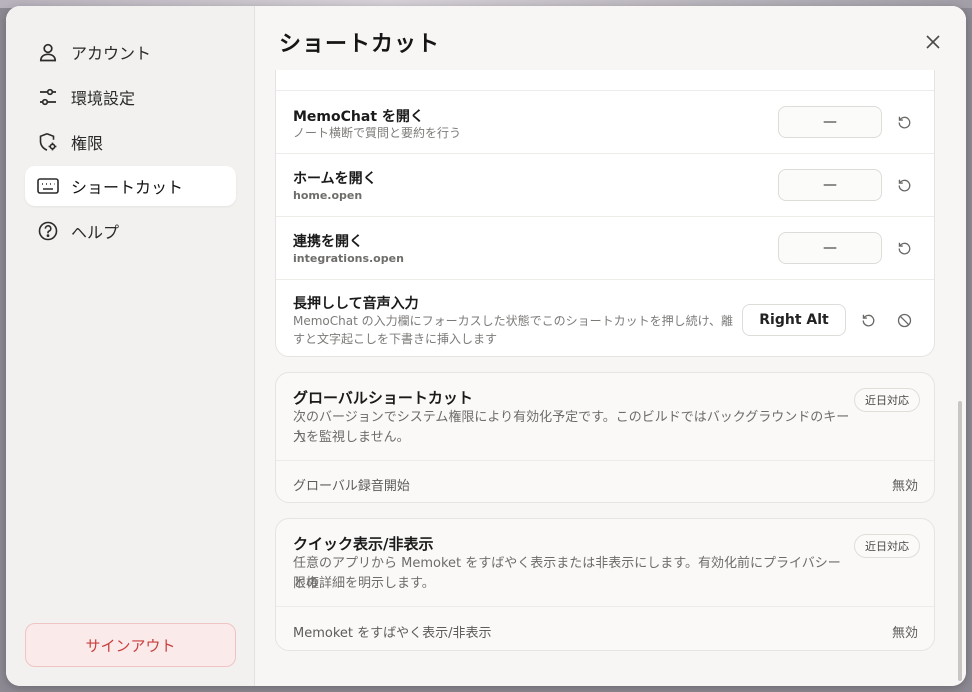  I want to click on shield-gear-icon, so click(48, 142).